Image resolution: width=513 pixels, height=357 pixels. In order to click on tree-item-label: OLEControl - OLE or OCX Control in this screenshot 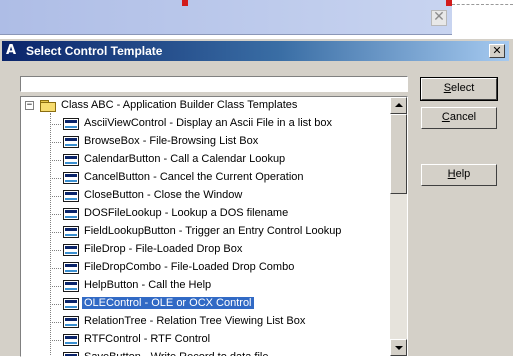, I will do `click(168, 303)`.